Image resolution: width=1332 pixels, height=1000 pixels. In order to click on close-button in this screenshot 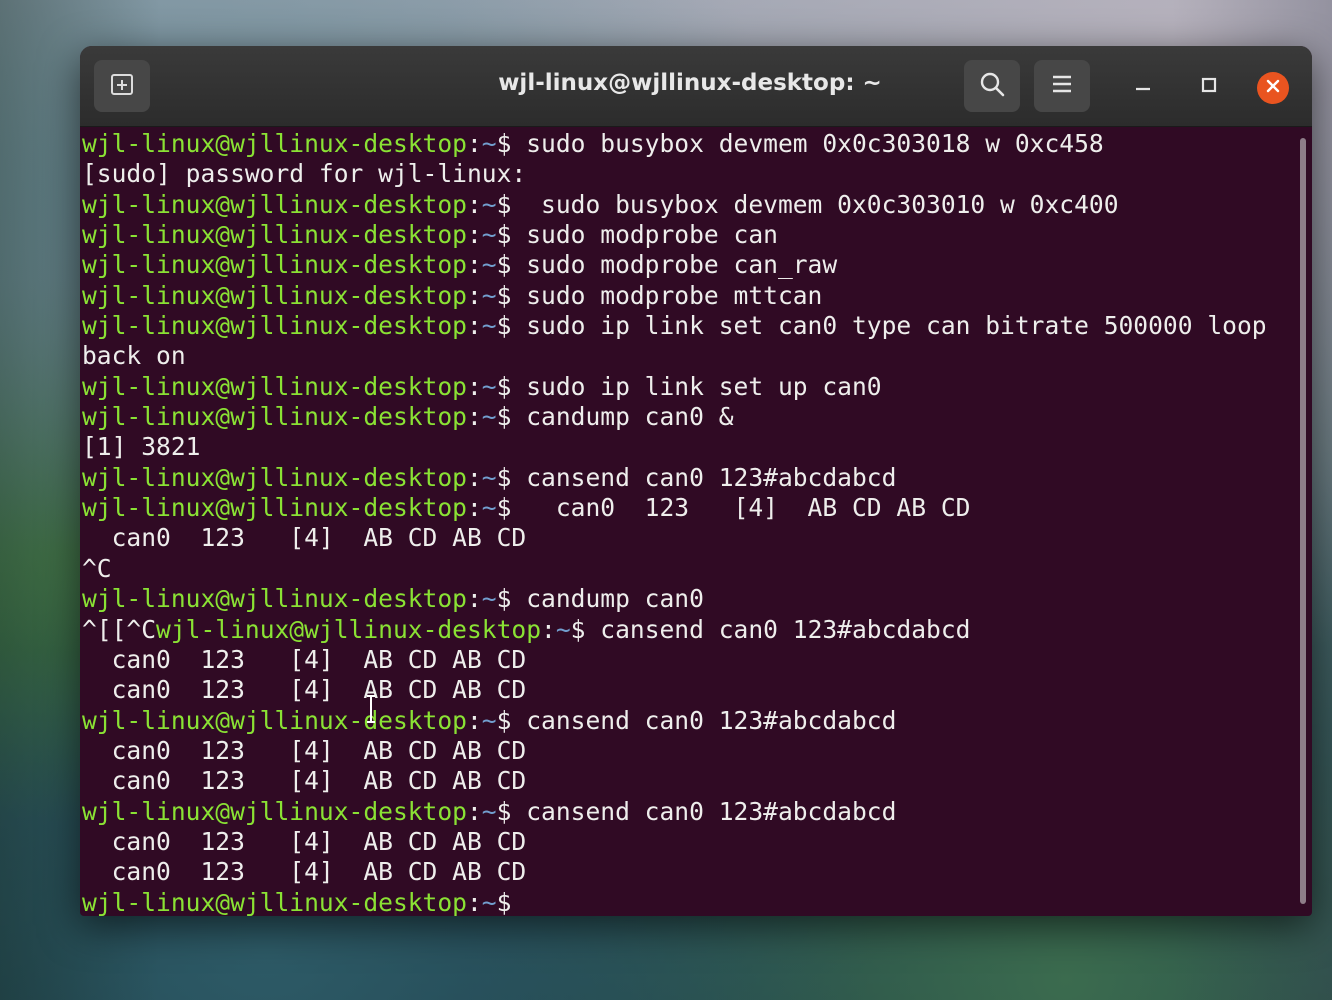, I will do `click(1273, 88)`.